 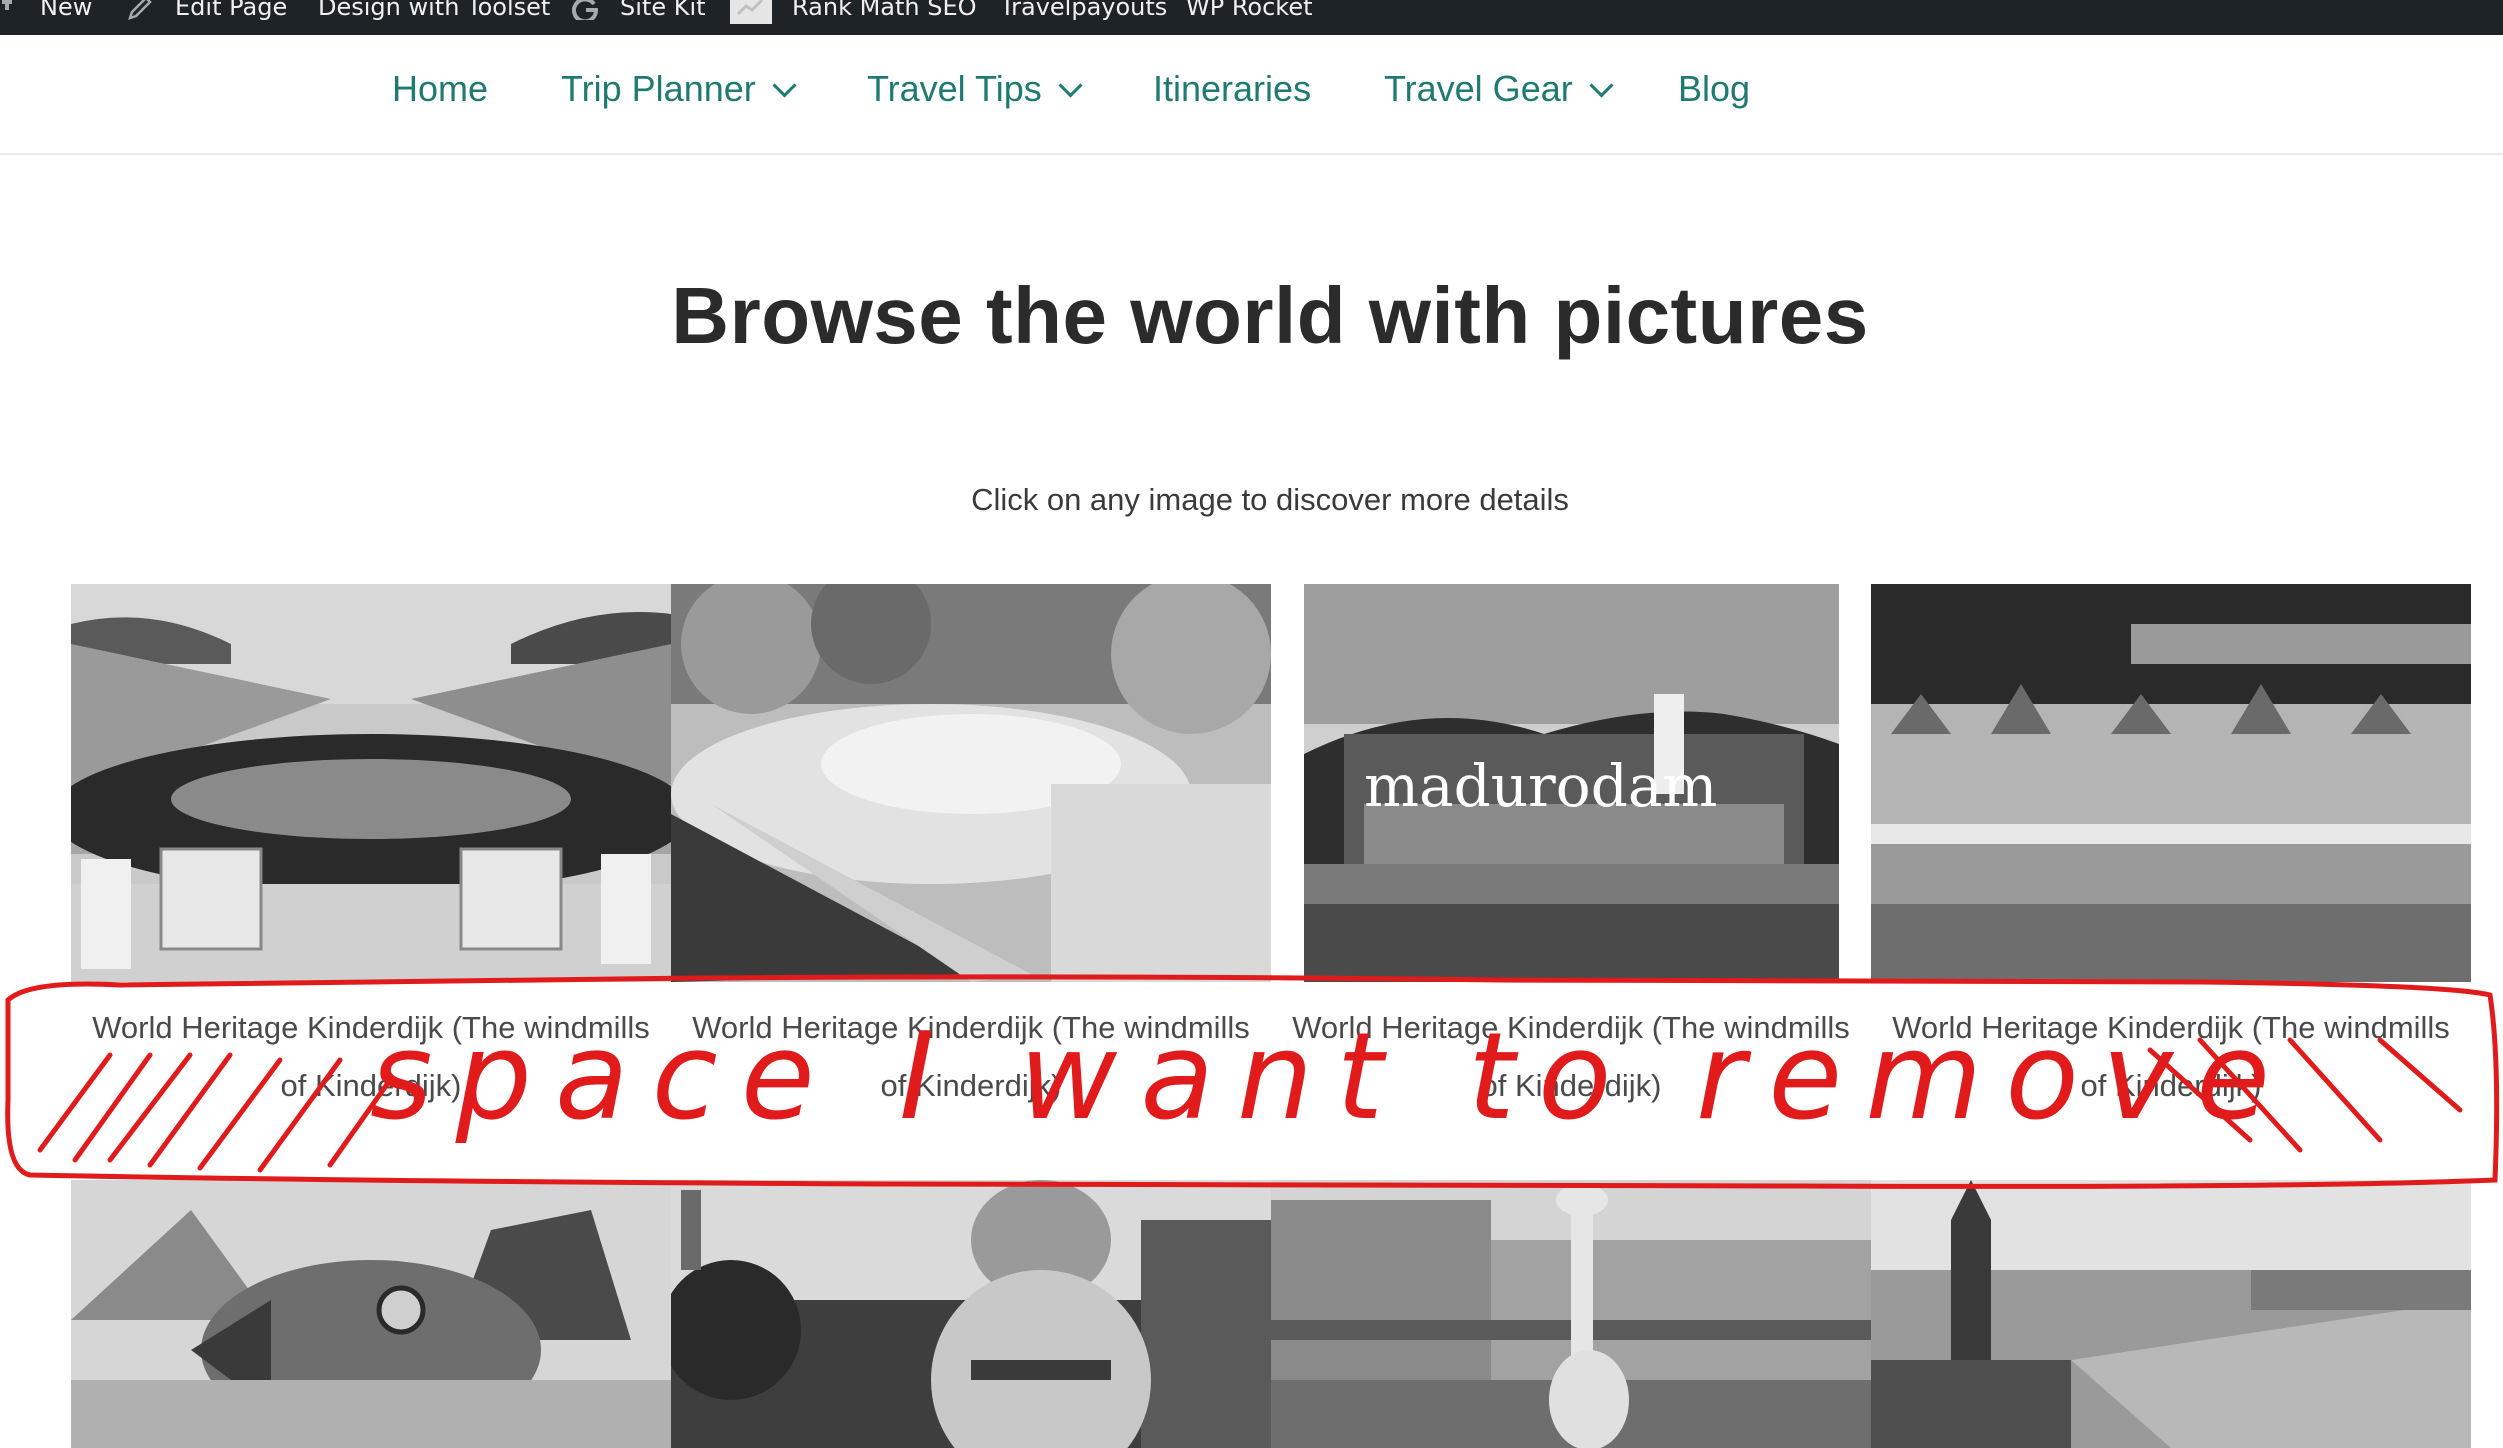 I want to click on nav-item-label: Itineraries, so click(x=1232, y=88).